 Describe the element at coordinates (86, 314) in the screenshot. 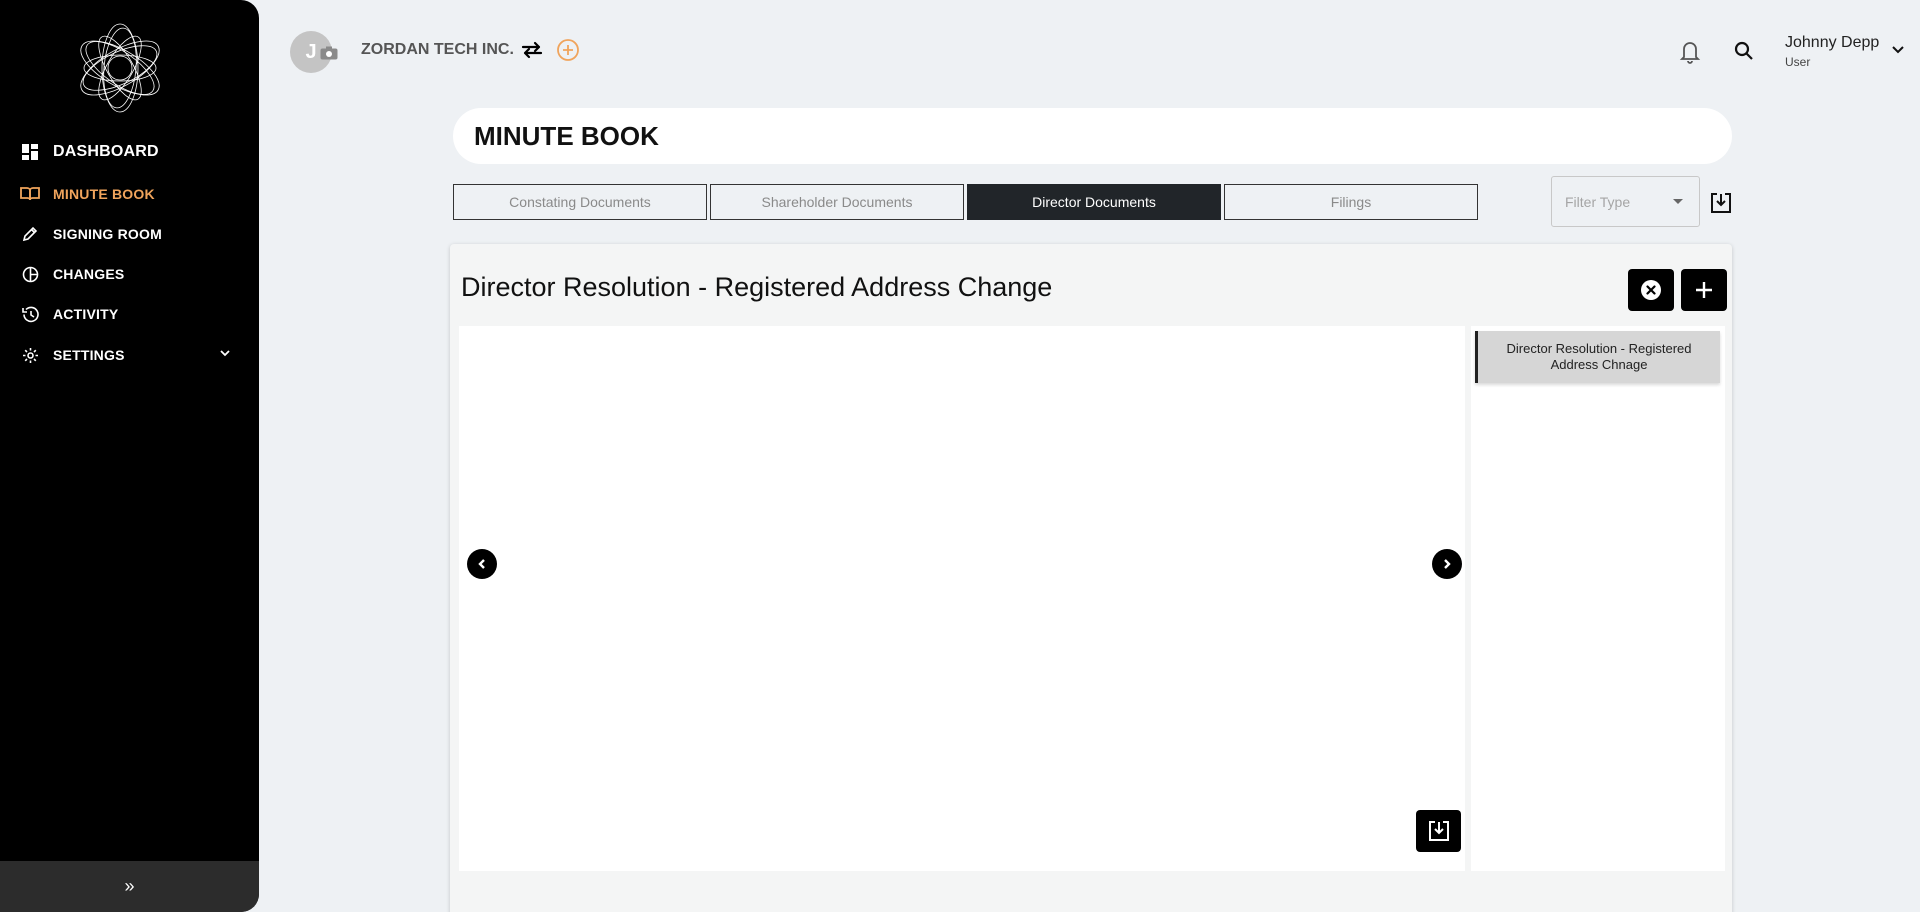

I see `sidebar-item-label: ACTIVITY` at that location.